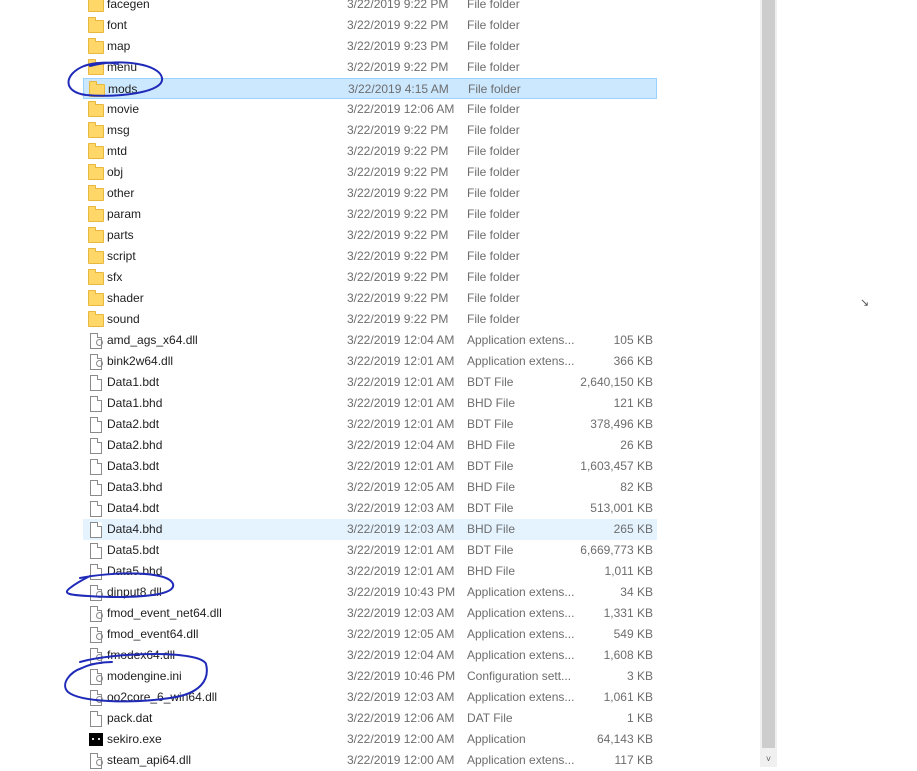 This screenshot has height=771, width=917. Describe the element at coordinates (125, 298) in the screenshot. I see `file-name: shader` at that location.